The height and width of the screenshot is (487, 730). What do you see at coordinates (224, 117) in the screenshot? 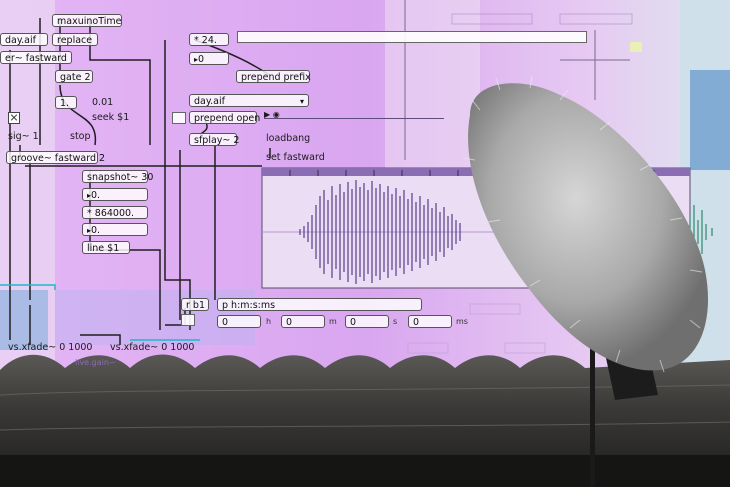
I see `prepend-open-object: prepend open` at bounding box center [224, 117].